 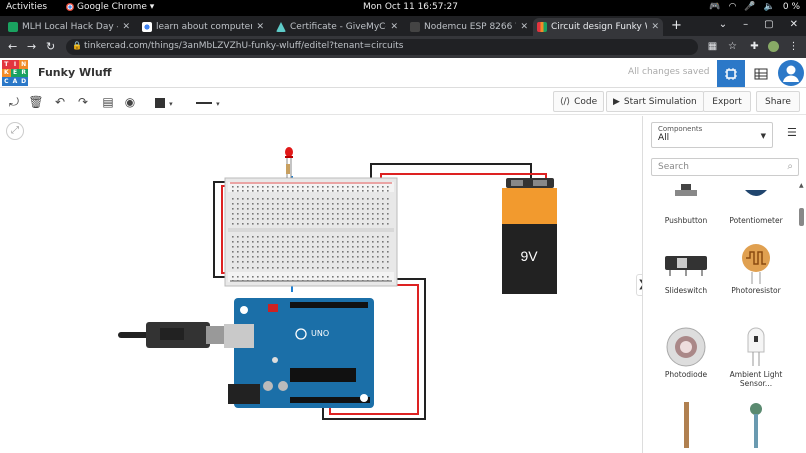 I want to click on export-label: Export, so click(x=727, y=101).